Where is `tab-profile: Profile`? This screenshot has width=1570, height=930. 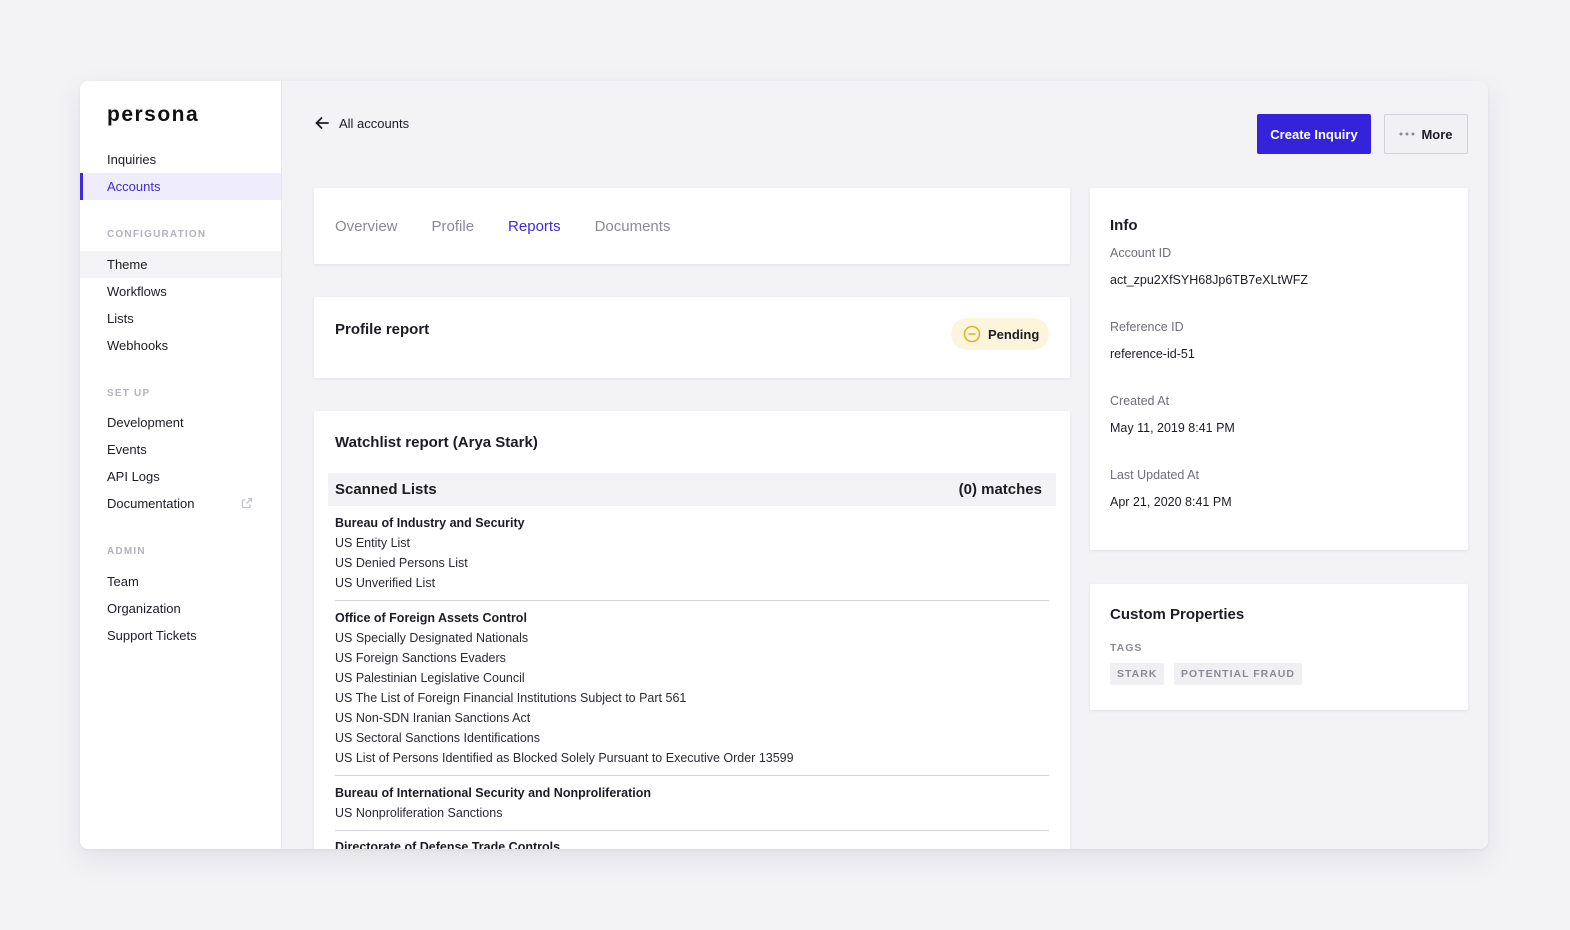 tab-profile: Profile is located at coordinates (453, 226).